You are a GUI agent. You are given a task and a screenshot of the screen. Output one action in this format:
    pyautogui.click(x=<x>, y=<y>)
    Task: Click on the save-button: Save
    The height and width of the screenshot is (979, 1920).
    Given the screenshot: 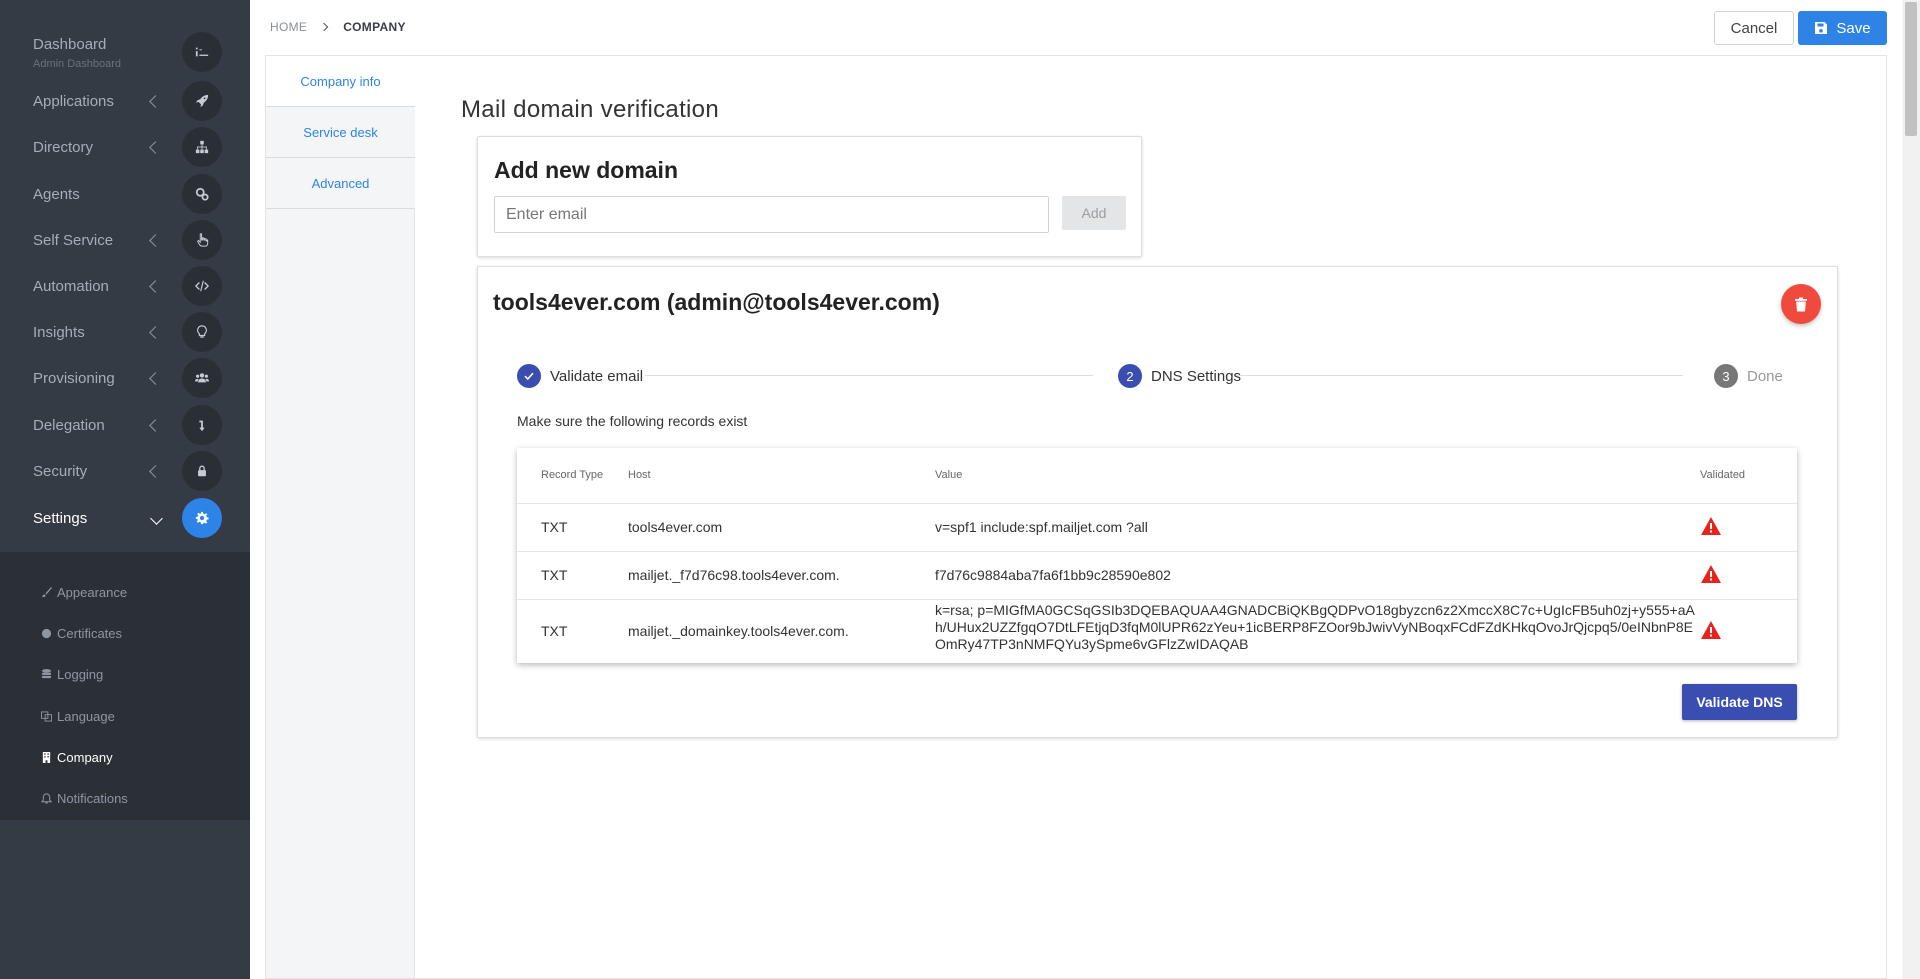 What is the action you would take?
    pyautogui.click(x=1842, y=28)
    